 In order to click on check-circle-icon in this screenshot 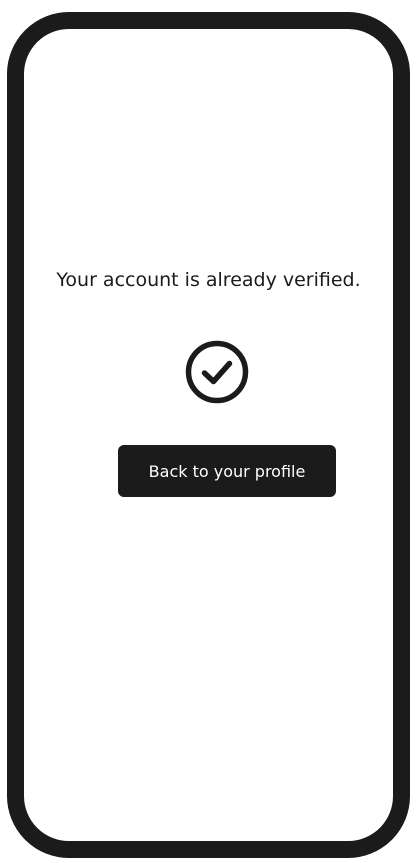, I will do `click(217, 372)`.